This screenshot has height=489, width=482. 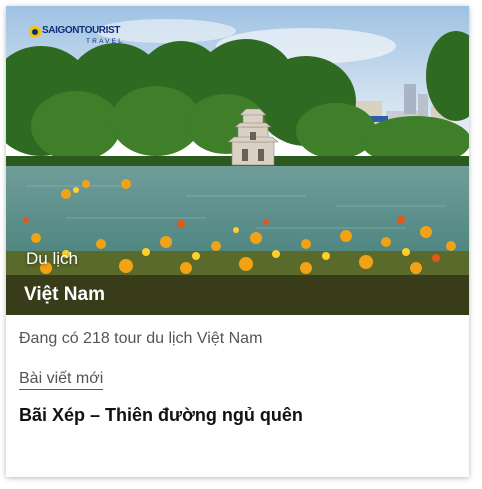 What do you see at coordinates (237, 295) in the screenshot?
I see `title-bar: Việt Nam` at bounding box center [237, 295].